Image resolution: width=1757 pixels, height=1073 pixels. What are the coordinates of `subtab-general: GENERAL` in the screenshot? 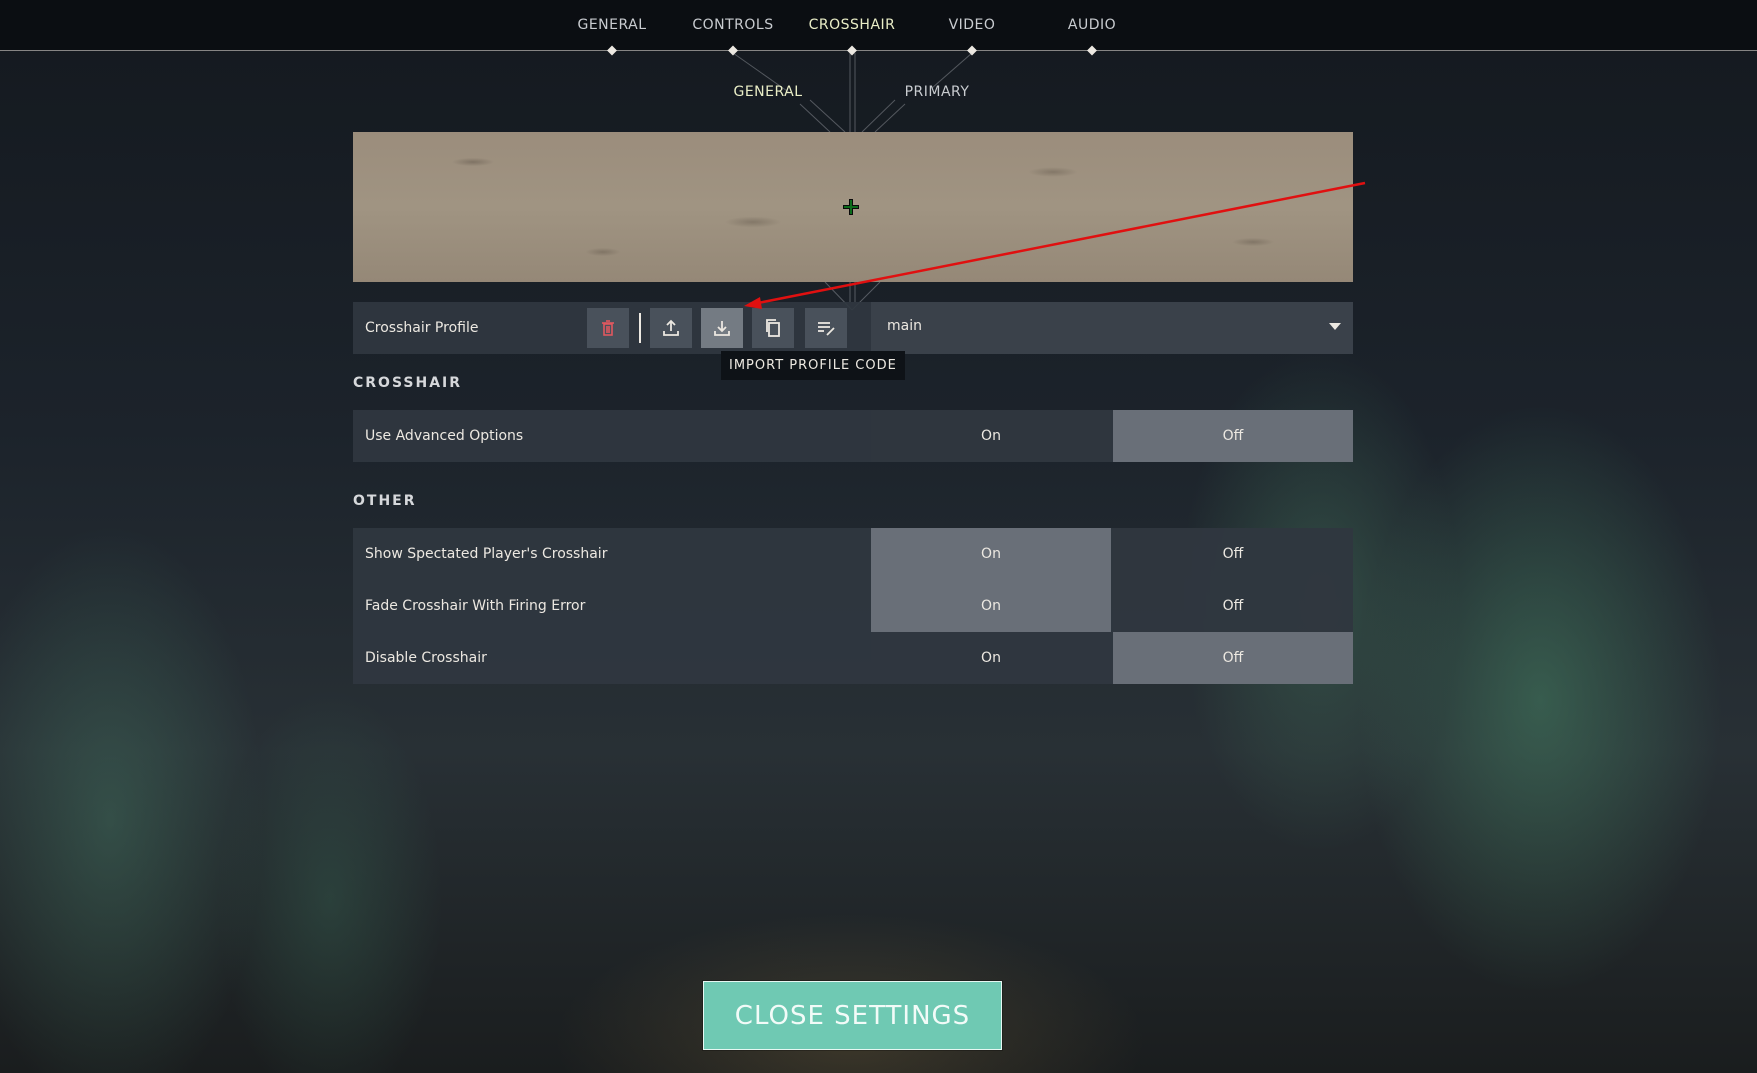 It's located at (767, 92).